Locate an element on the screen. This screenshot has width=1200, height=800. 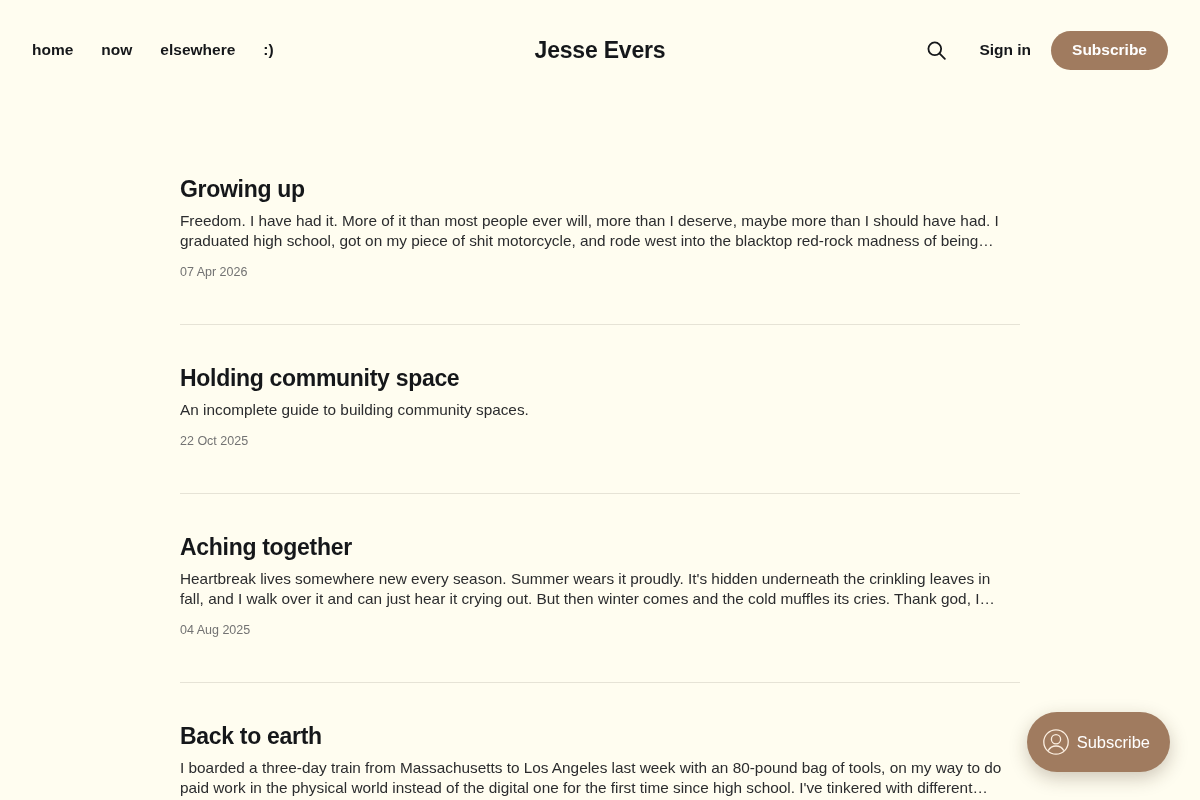
site-title: Jesse Evers is located at coordinates (600, 50).